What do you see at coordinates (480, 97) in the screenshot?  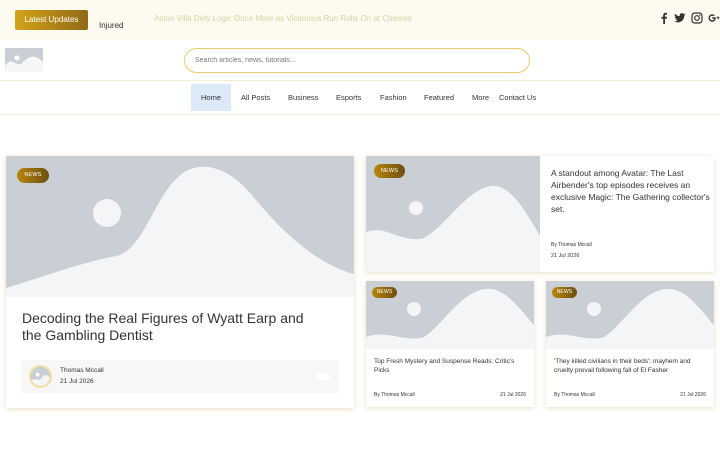 I see `nav-more: More` at bounding box center [480, 97].